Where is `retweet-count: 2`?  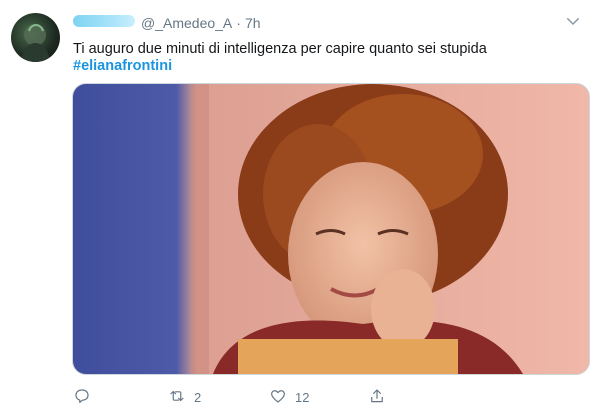
retweet-count: 2 is located at coordinates (198, 397).